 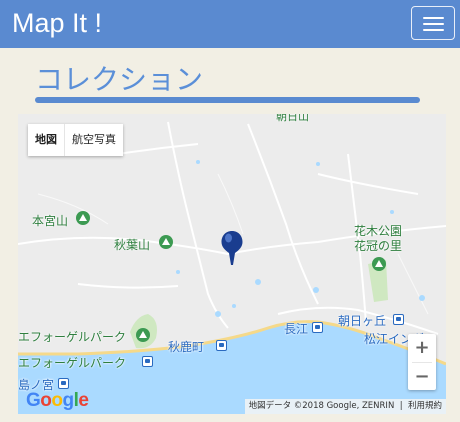 What do you see at coordinates (292, 118) in the screenshot?
I see `map-label-top-partial: 朝日山` at bounding box center [292, 118].